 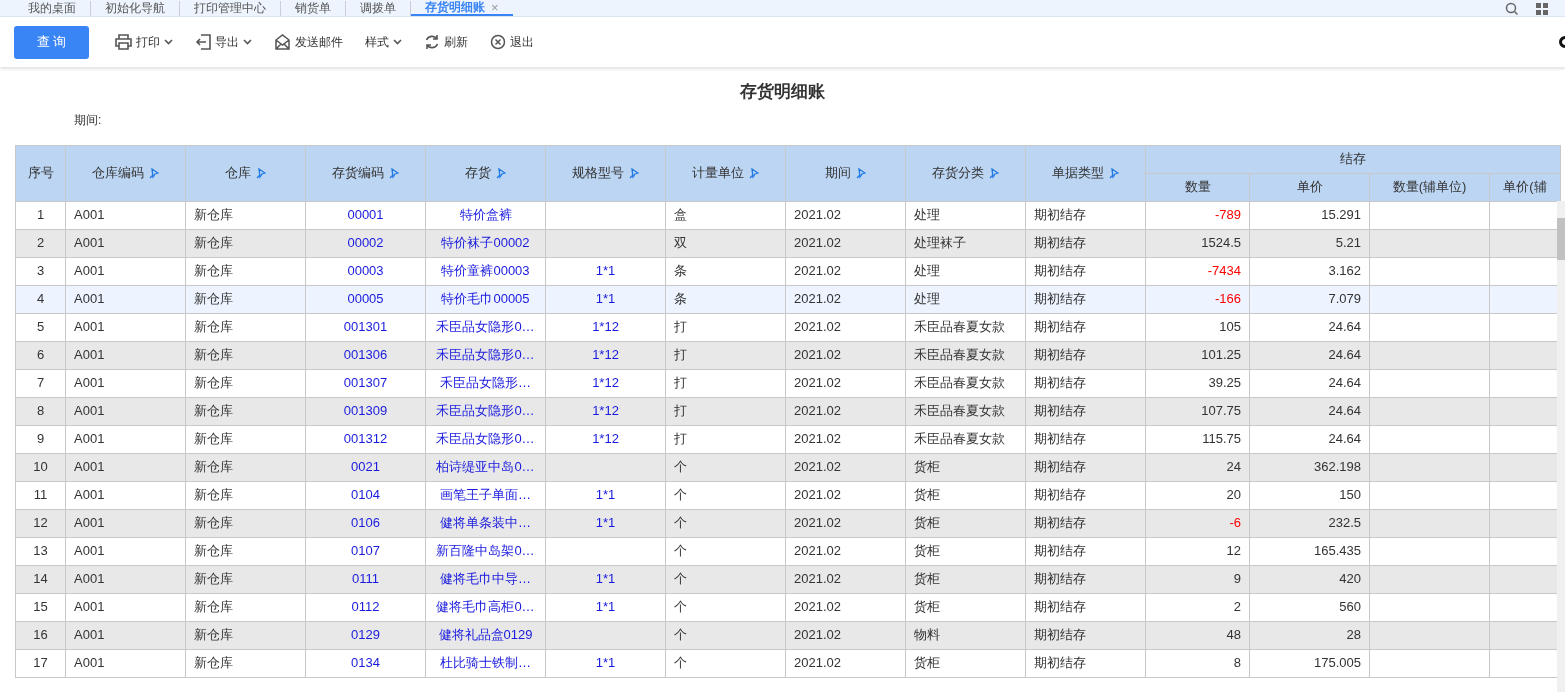 What do you see at coordinates (365, 299) in the screenshot?
I see `table-link: 00005` at bounding box center [365, 299].